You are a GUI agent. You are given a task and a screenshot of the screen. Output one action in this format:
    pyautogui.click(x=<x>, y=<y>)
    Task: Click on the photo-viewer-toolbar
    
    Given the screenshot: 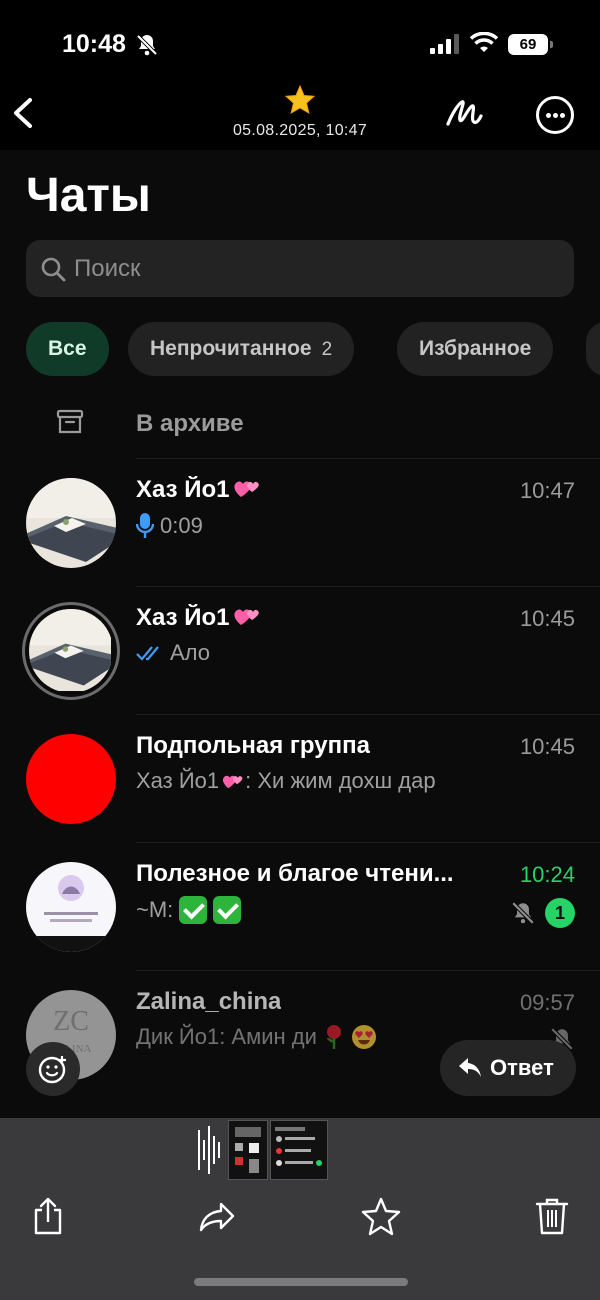 What is the action you would take?
    pyautogui.click(x=300, y=1209)
    